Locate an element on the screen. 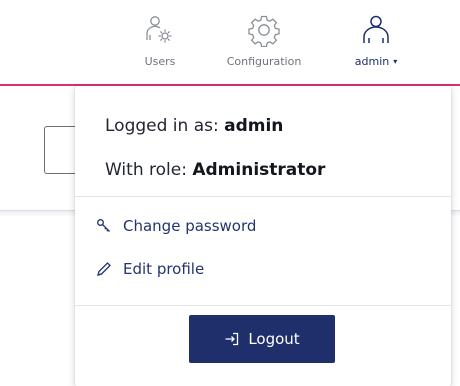 The image size is (460, 386). user-icon is located at coordinates (376, 30).